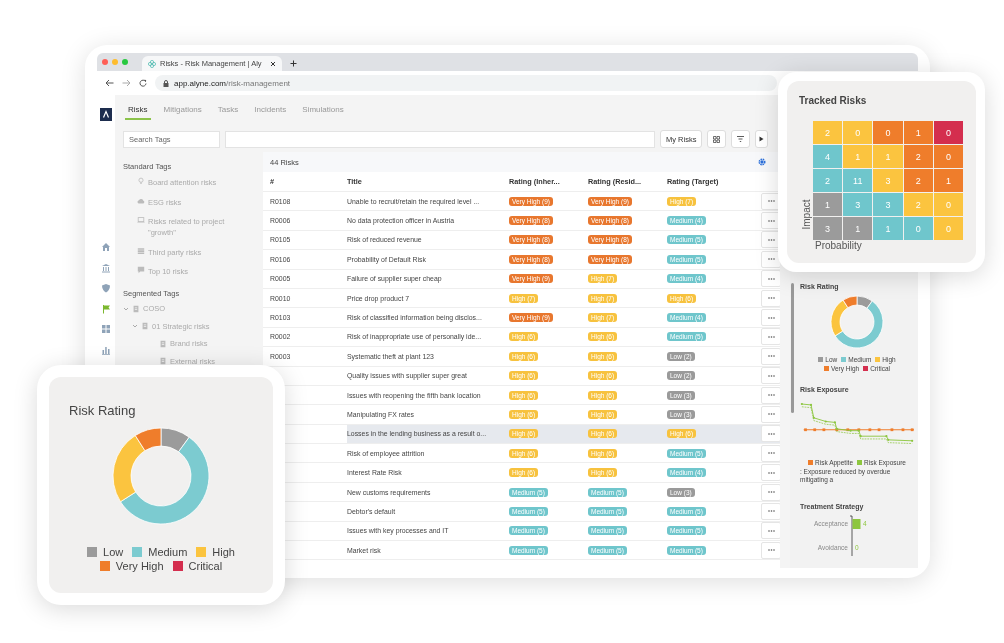 The image size is (1004, 643). I want to click on chart-axis, so click(851, 536).